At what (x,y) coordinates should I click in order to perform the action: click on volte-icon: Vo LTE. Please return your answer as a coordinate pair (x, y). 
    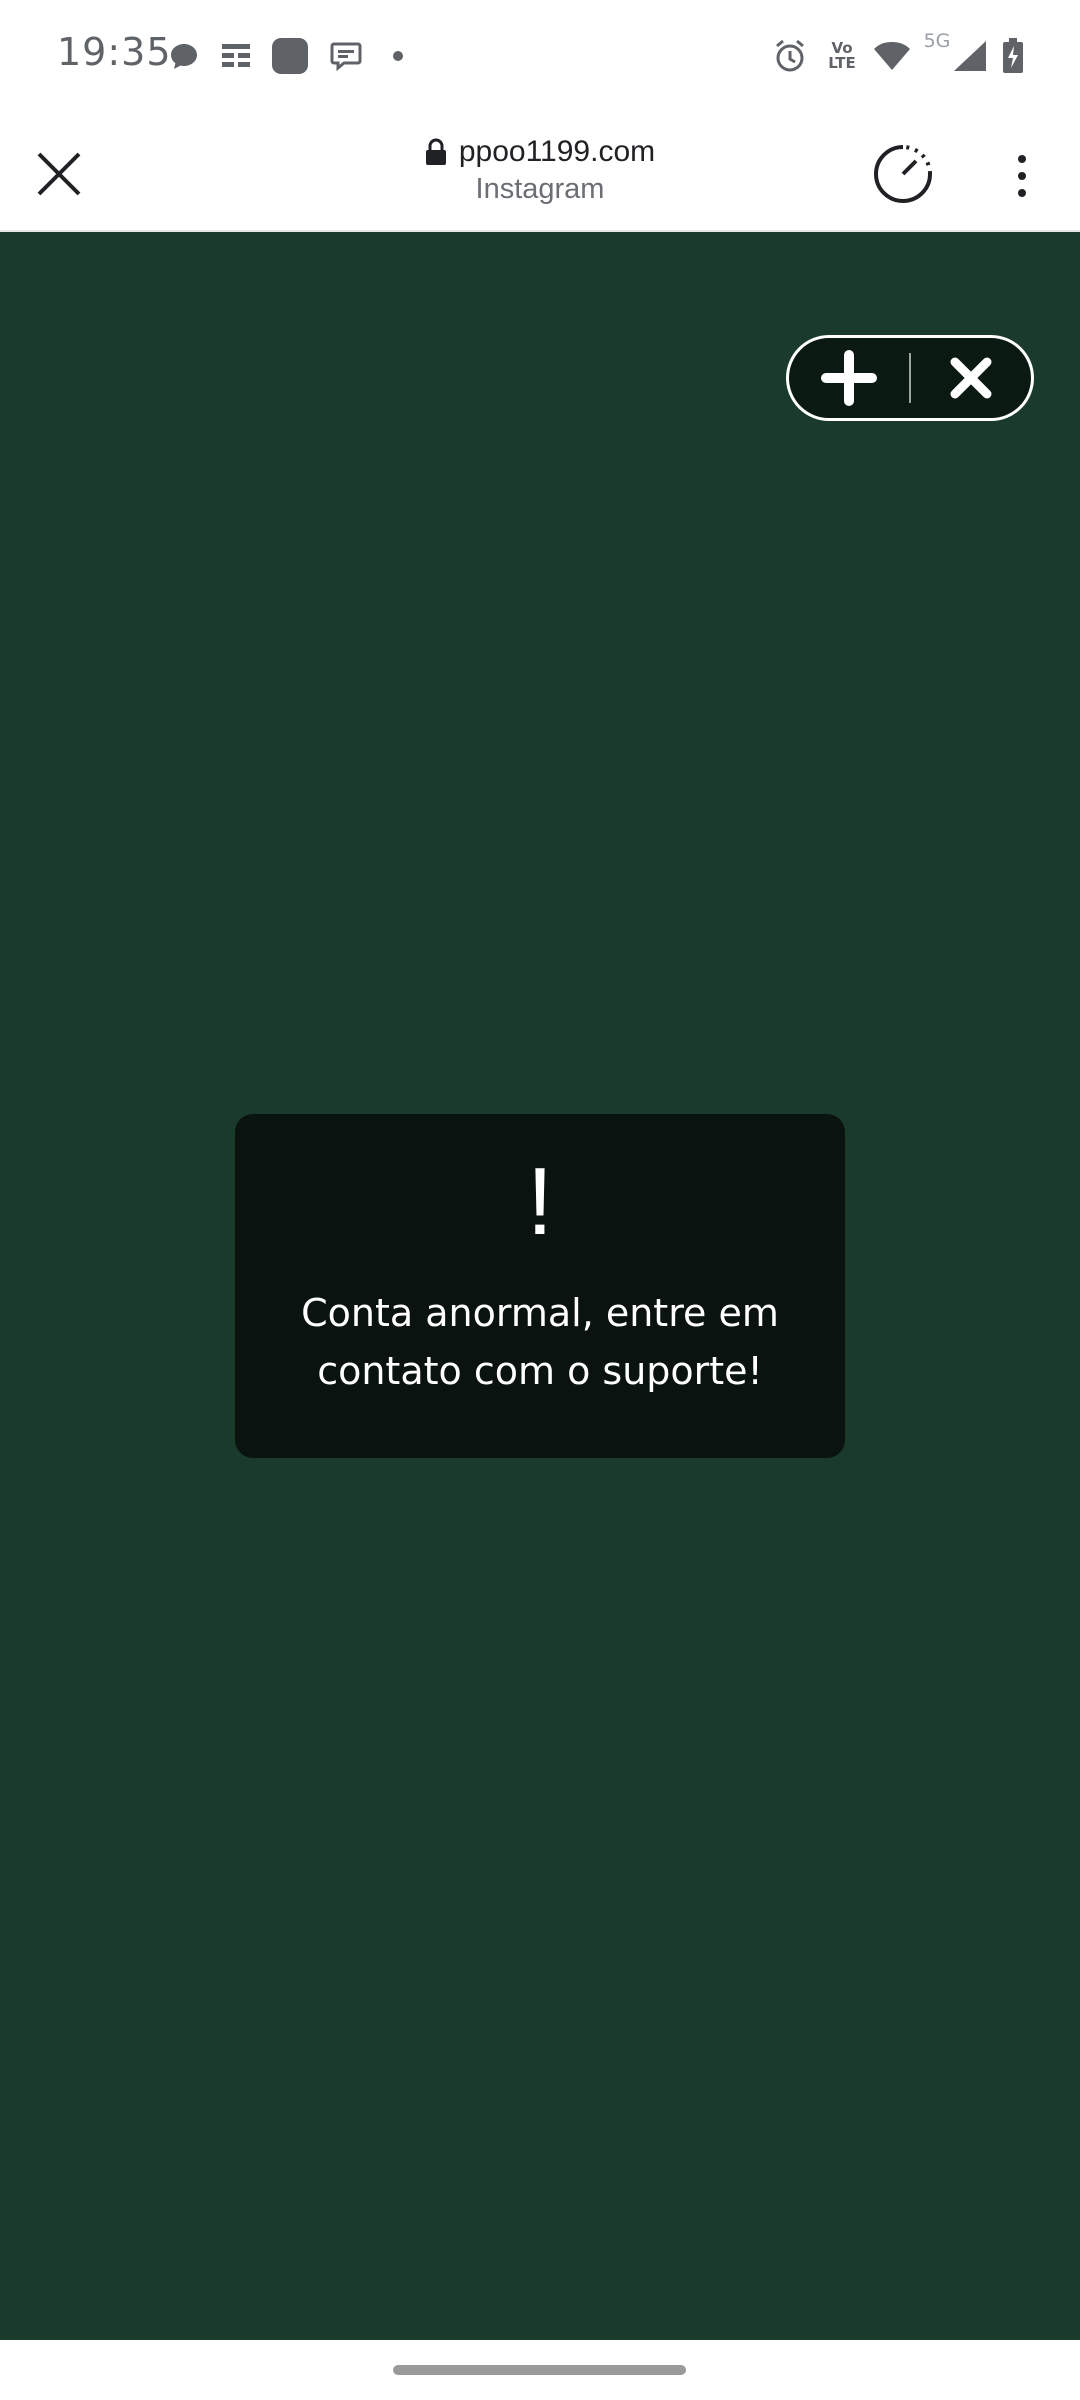
    Looking at the image, I should click on (842, 56).